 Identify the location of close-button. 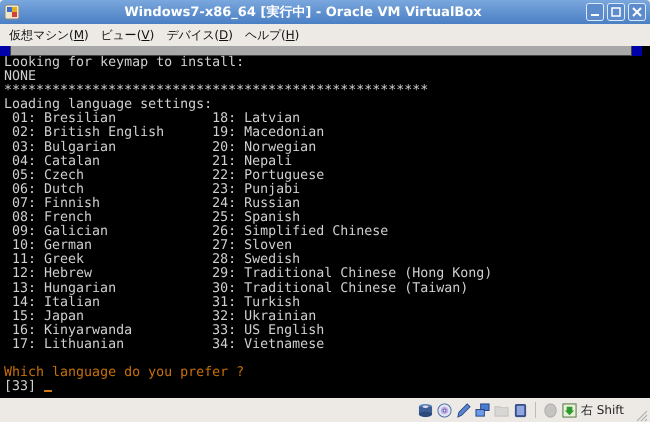
(637, 12).